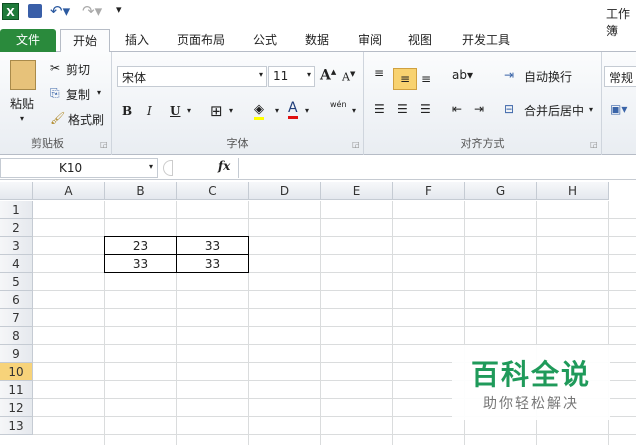 This screenshot has width=636, height=445. I want to click on font-size-select: 11 ▾, so click(291, 76).